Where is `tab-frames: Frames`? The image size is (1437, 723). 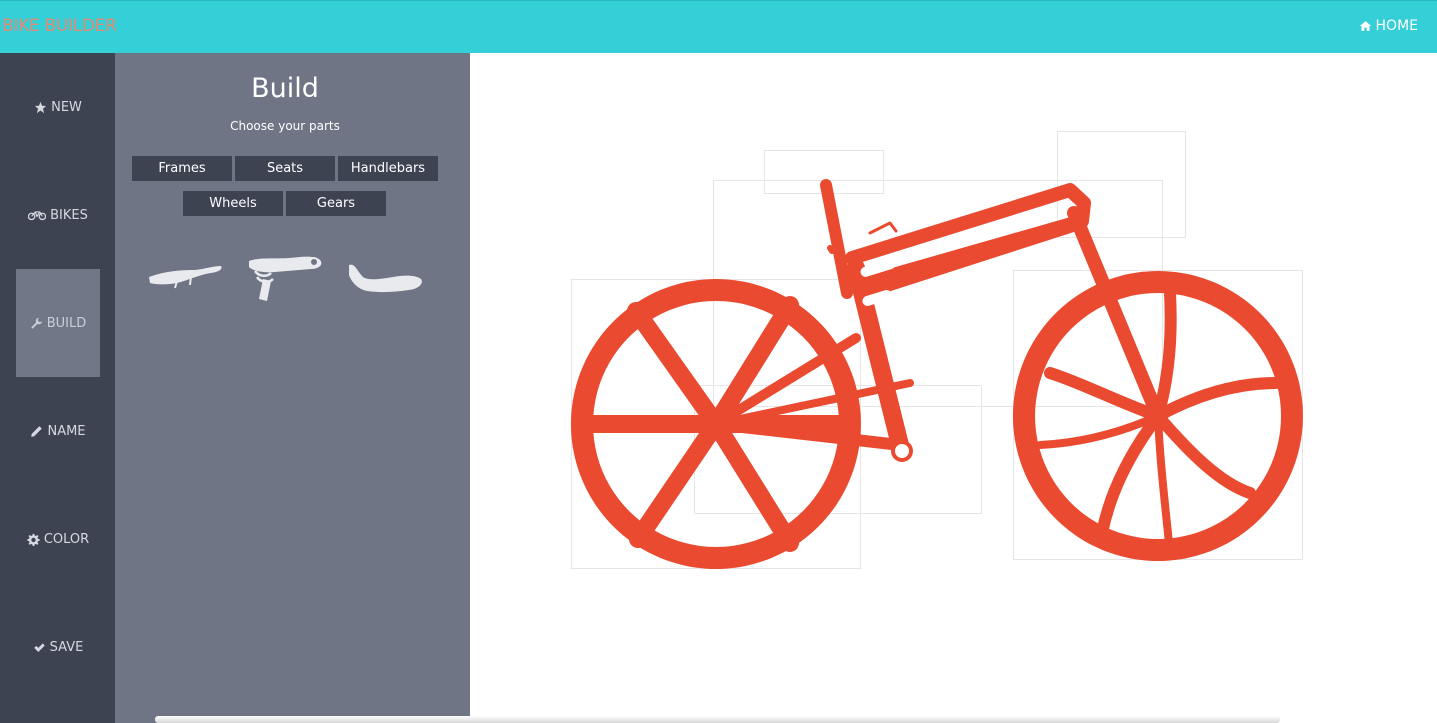
tab-frames: Frames is located at coordinates (182, 168).